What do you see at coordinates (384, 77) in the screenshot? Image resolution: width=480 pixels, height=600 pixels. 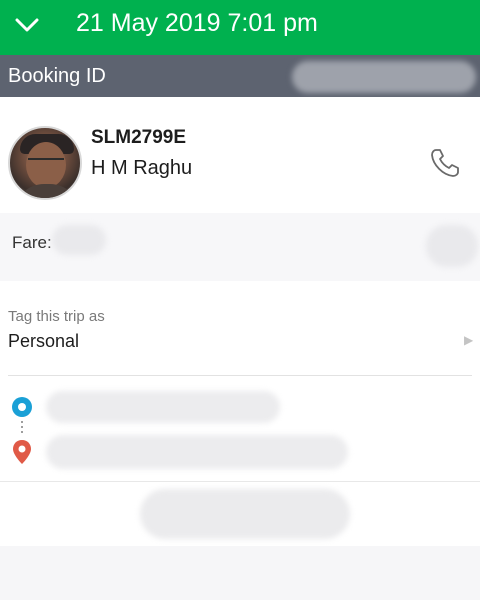 I see `booking-id-value-redacted` at bounding box center [384, 77].